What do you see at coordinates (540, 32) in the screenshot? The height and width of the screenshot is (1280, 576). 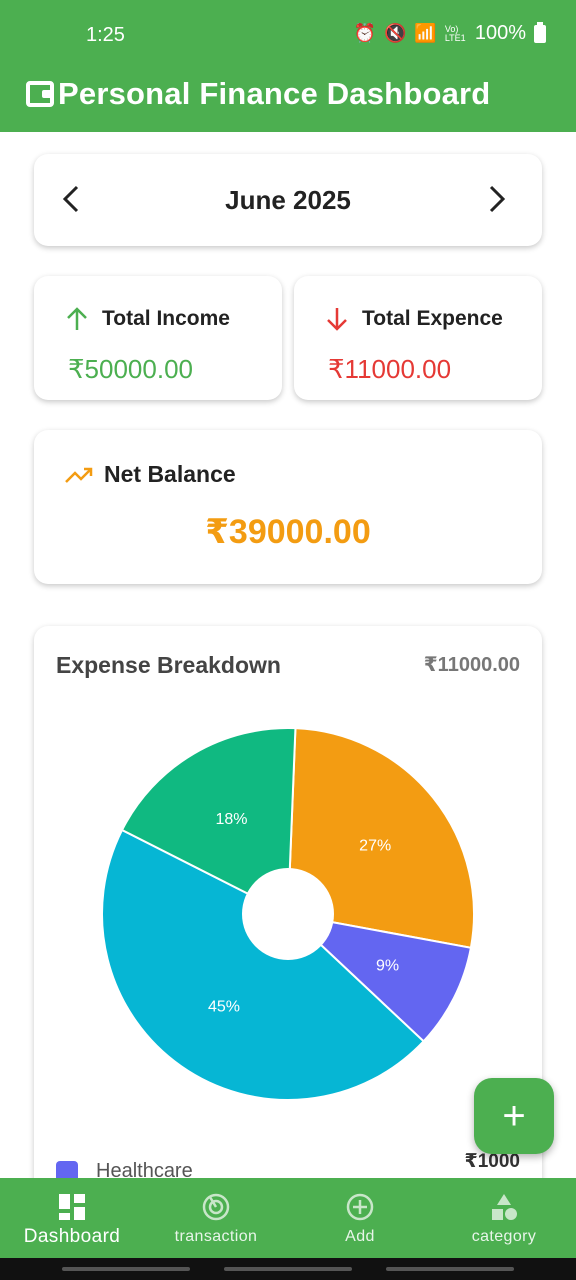 I see `battery-icon` at bounding box center [540, 32].